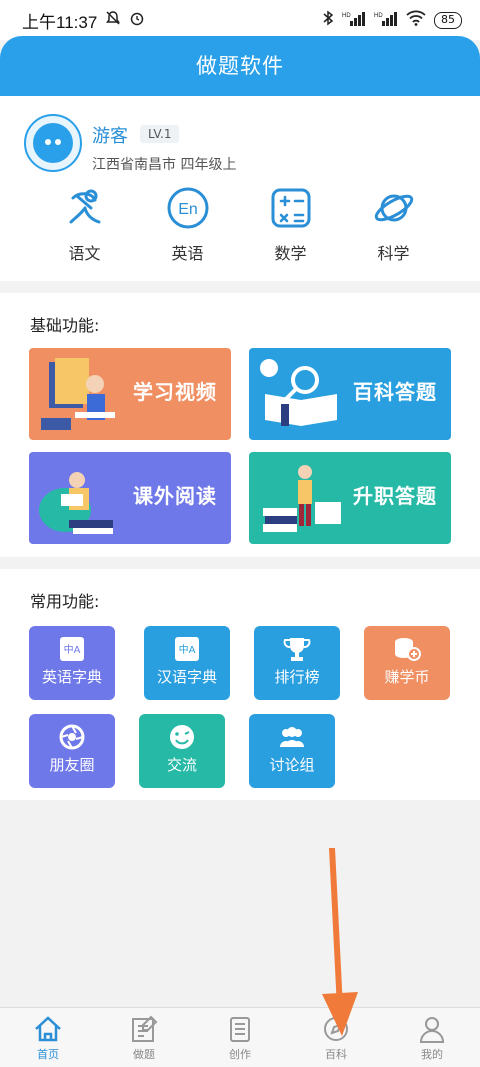  I want to click on level-badge: LV.1, so click(160, 134).